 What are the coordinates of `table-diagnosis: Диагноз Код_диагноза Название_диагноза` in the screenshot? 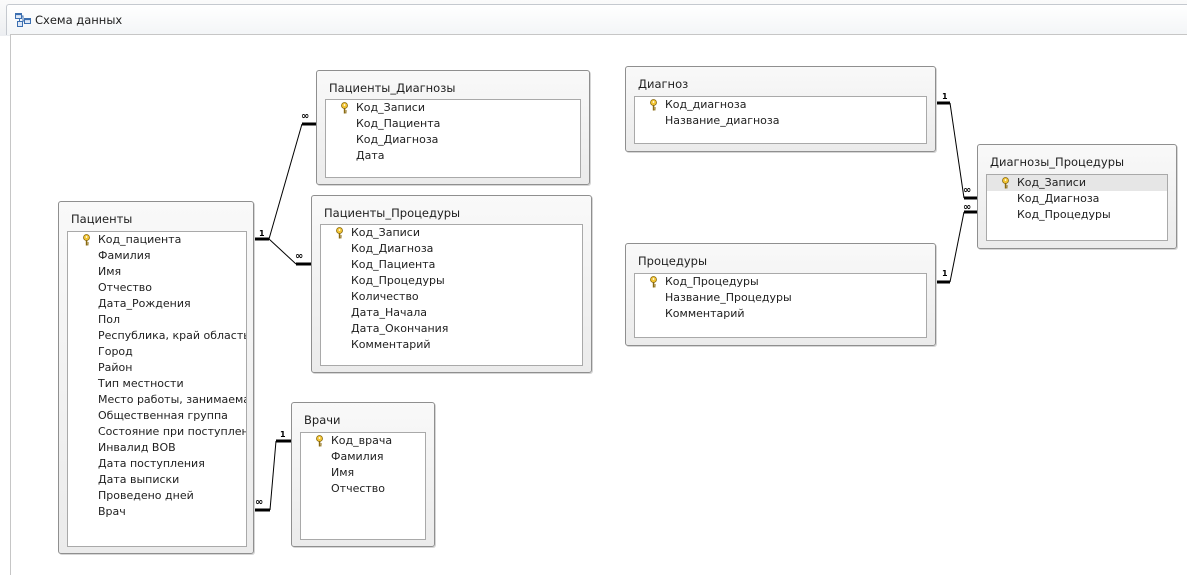 It's located at (780, 109).